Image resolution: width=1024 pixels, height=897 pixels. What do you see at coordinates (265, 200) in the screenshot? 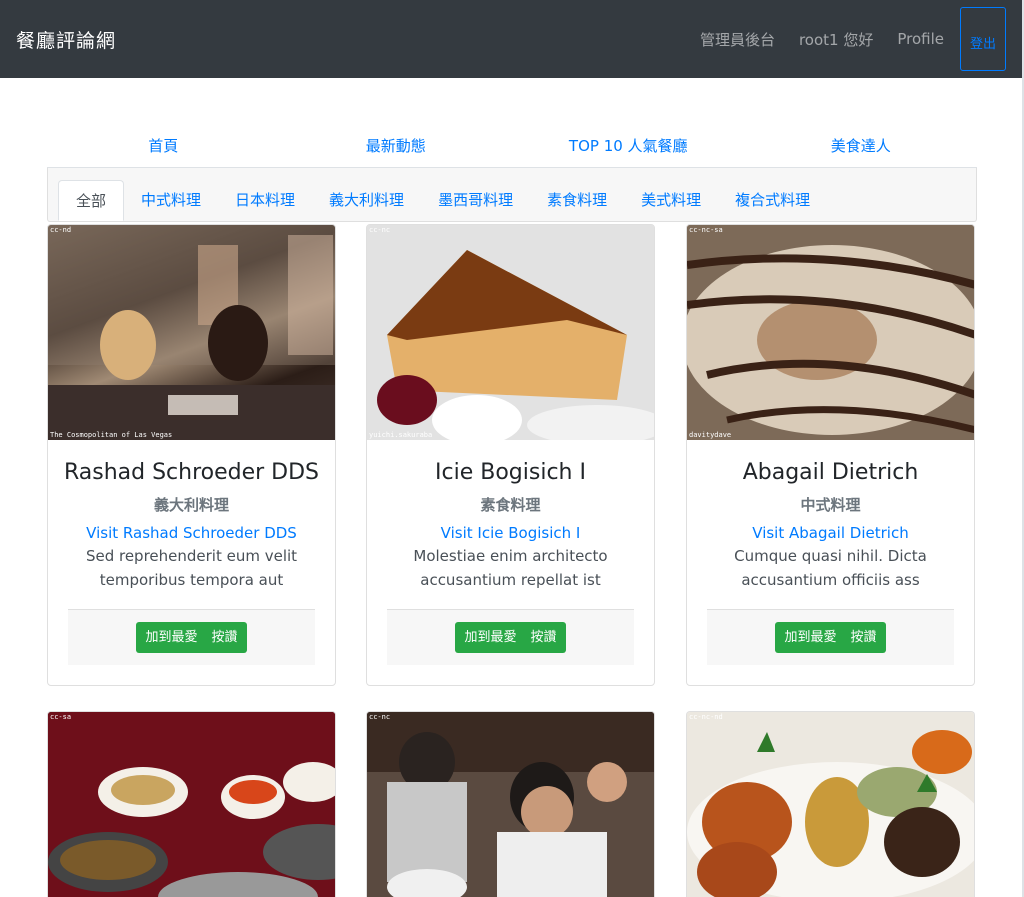
I see `tab-japanese: 日本料理` at bounding box center [265, 200].